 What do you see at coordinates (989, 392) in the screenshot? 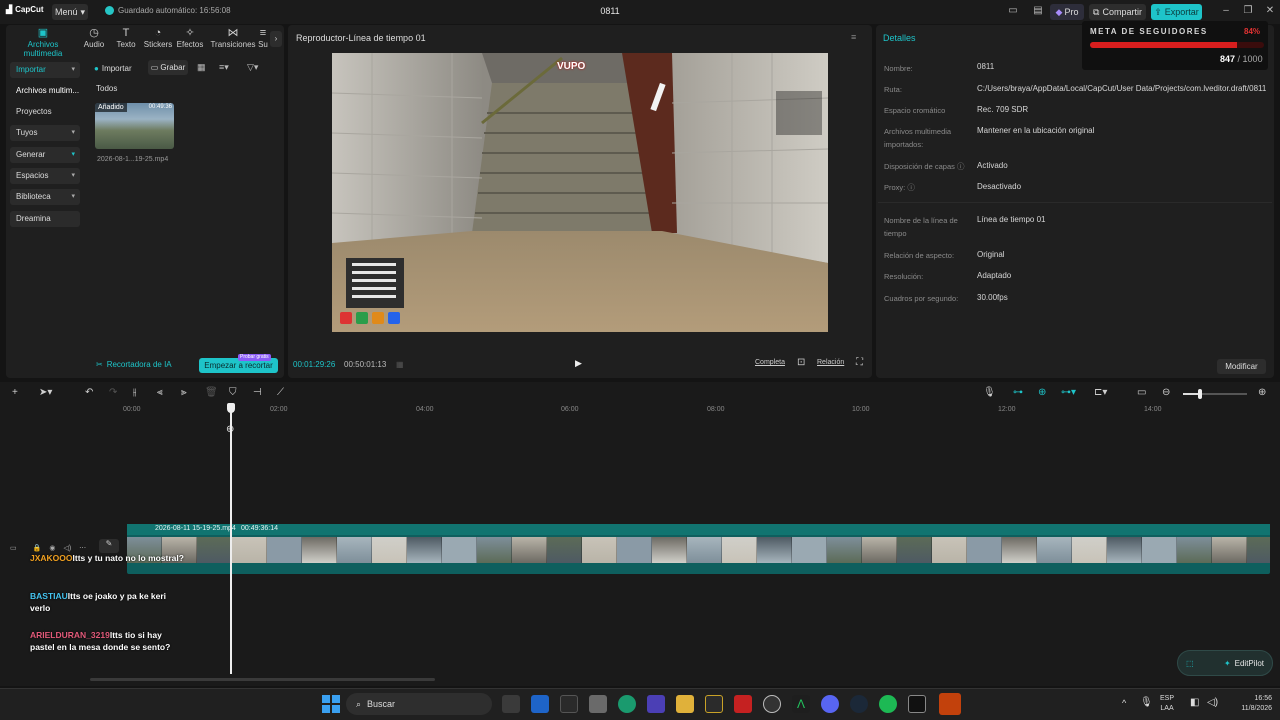
I see `microphone-icon: 🎙` at bounding box center [989, 392].